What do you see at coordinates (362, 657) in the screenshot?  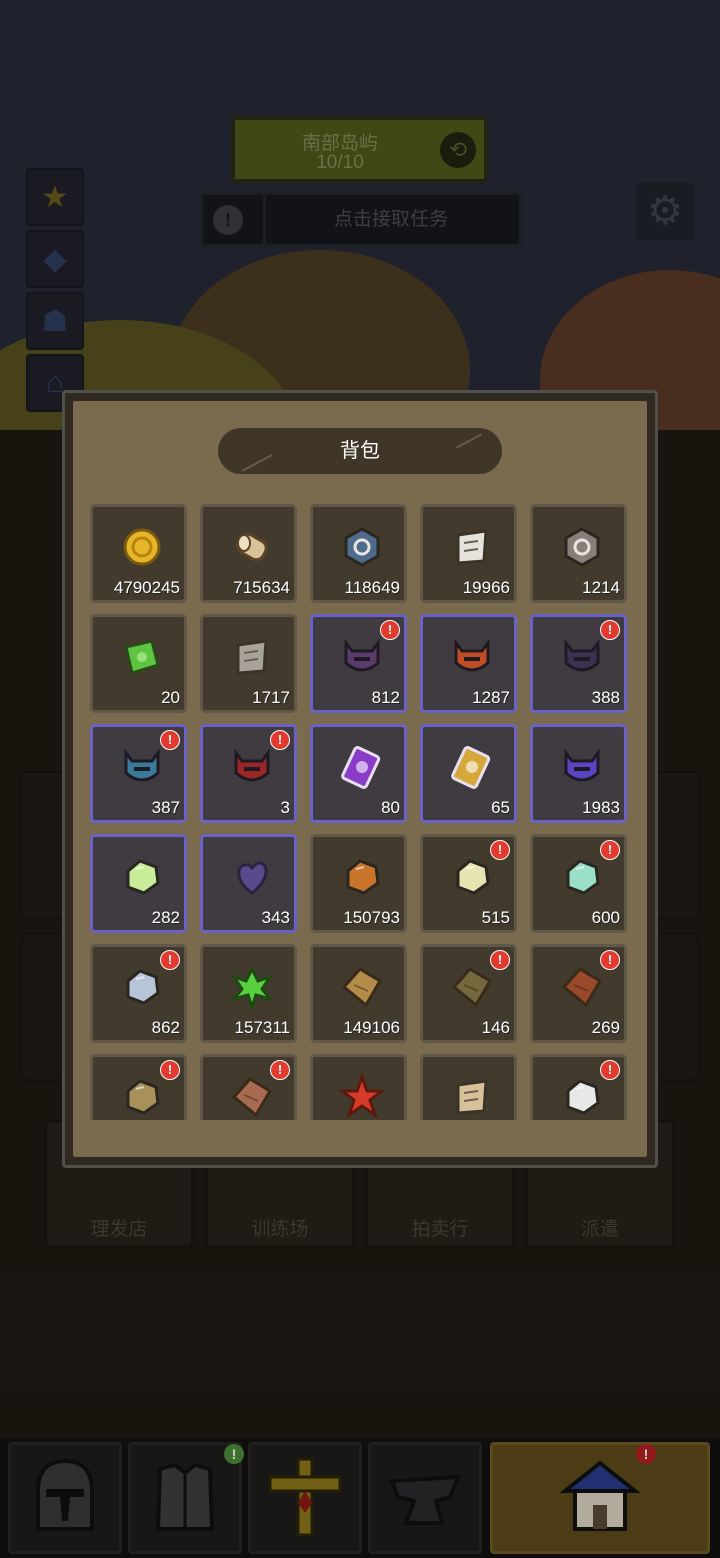 I see `purple-armor-icon` at bounding box center [362, 657].